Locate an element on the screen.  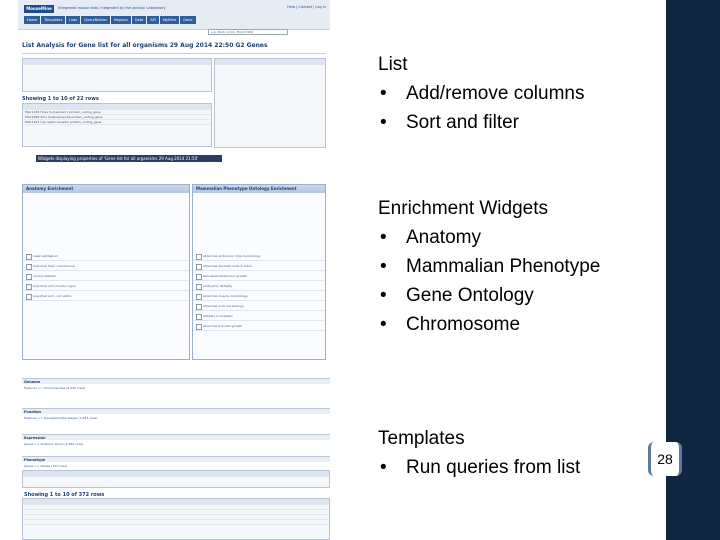
screenshot-top-links: Help | Contact | Log in is located at coordinates (306, 7).